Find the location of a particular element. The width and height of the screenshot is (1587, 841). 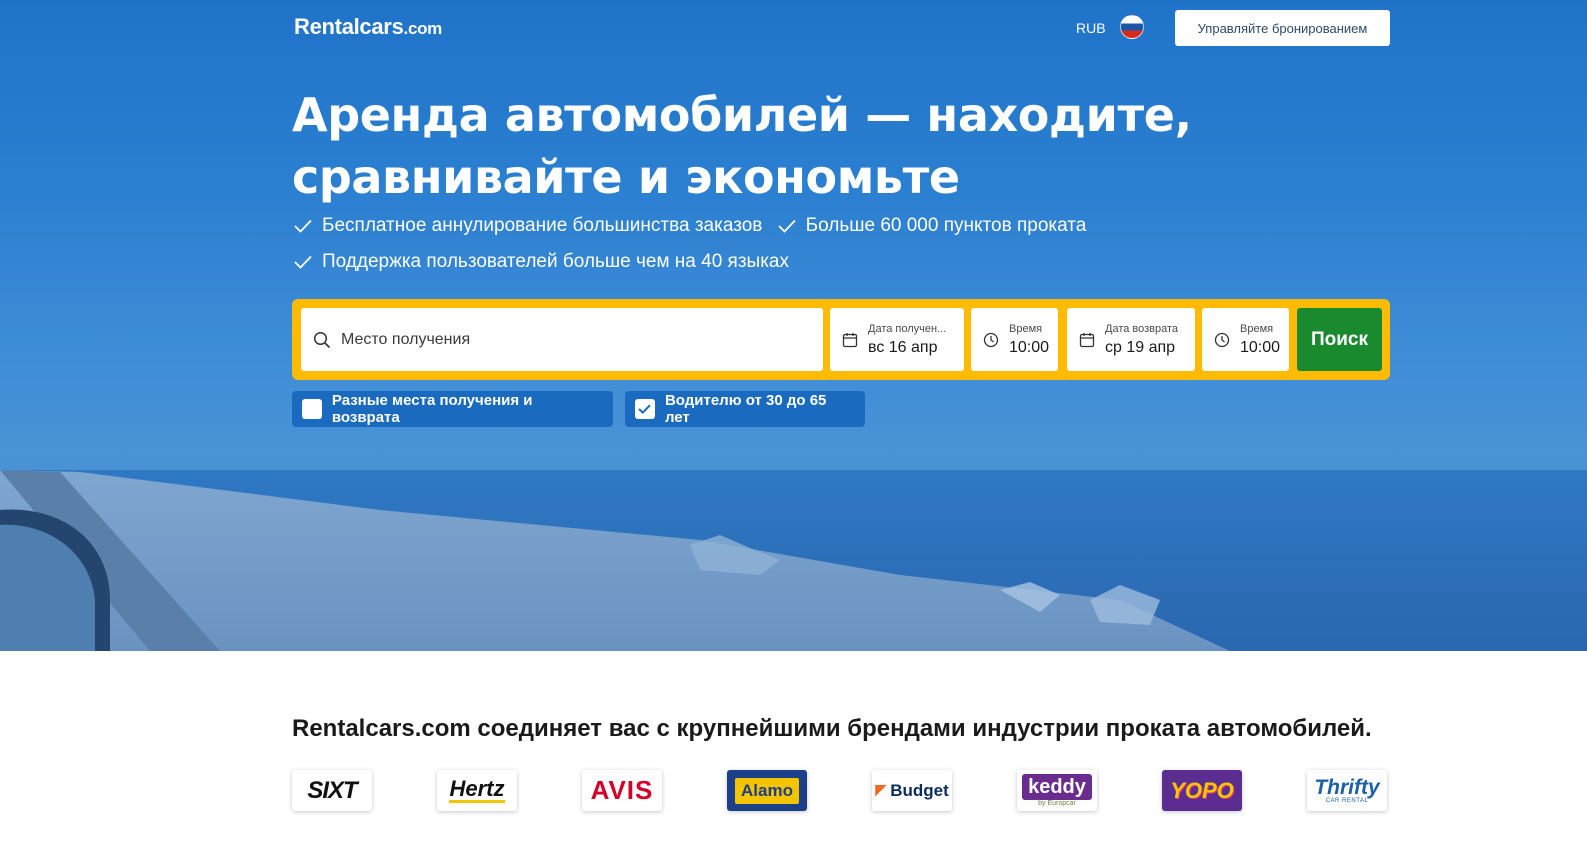

pickup-date-field: Дата получен... вс 16 апр is located at coordinates (897, 339).